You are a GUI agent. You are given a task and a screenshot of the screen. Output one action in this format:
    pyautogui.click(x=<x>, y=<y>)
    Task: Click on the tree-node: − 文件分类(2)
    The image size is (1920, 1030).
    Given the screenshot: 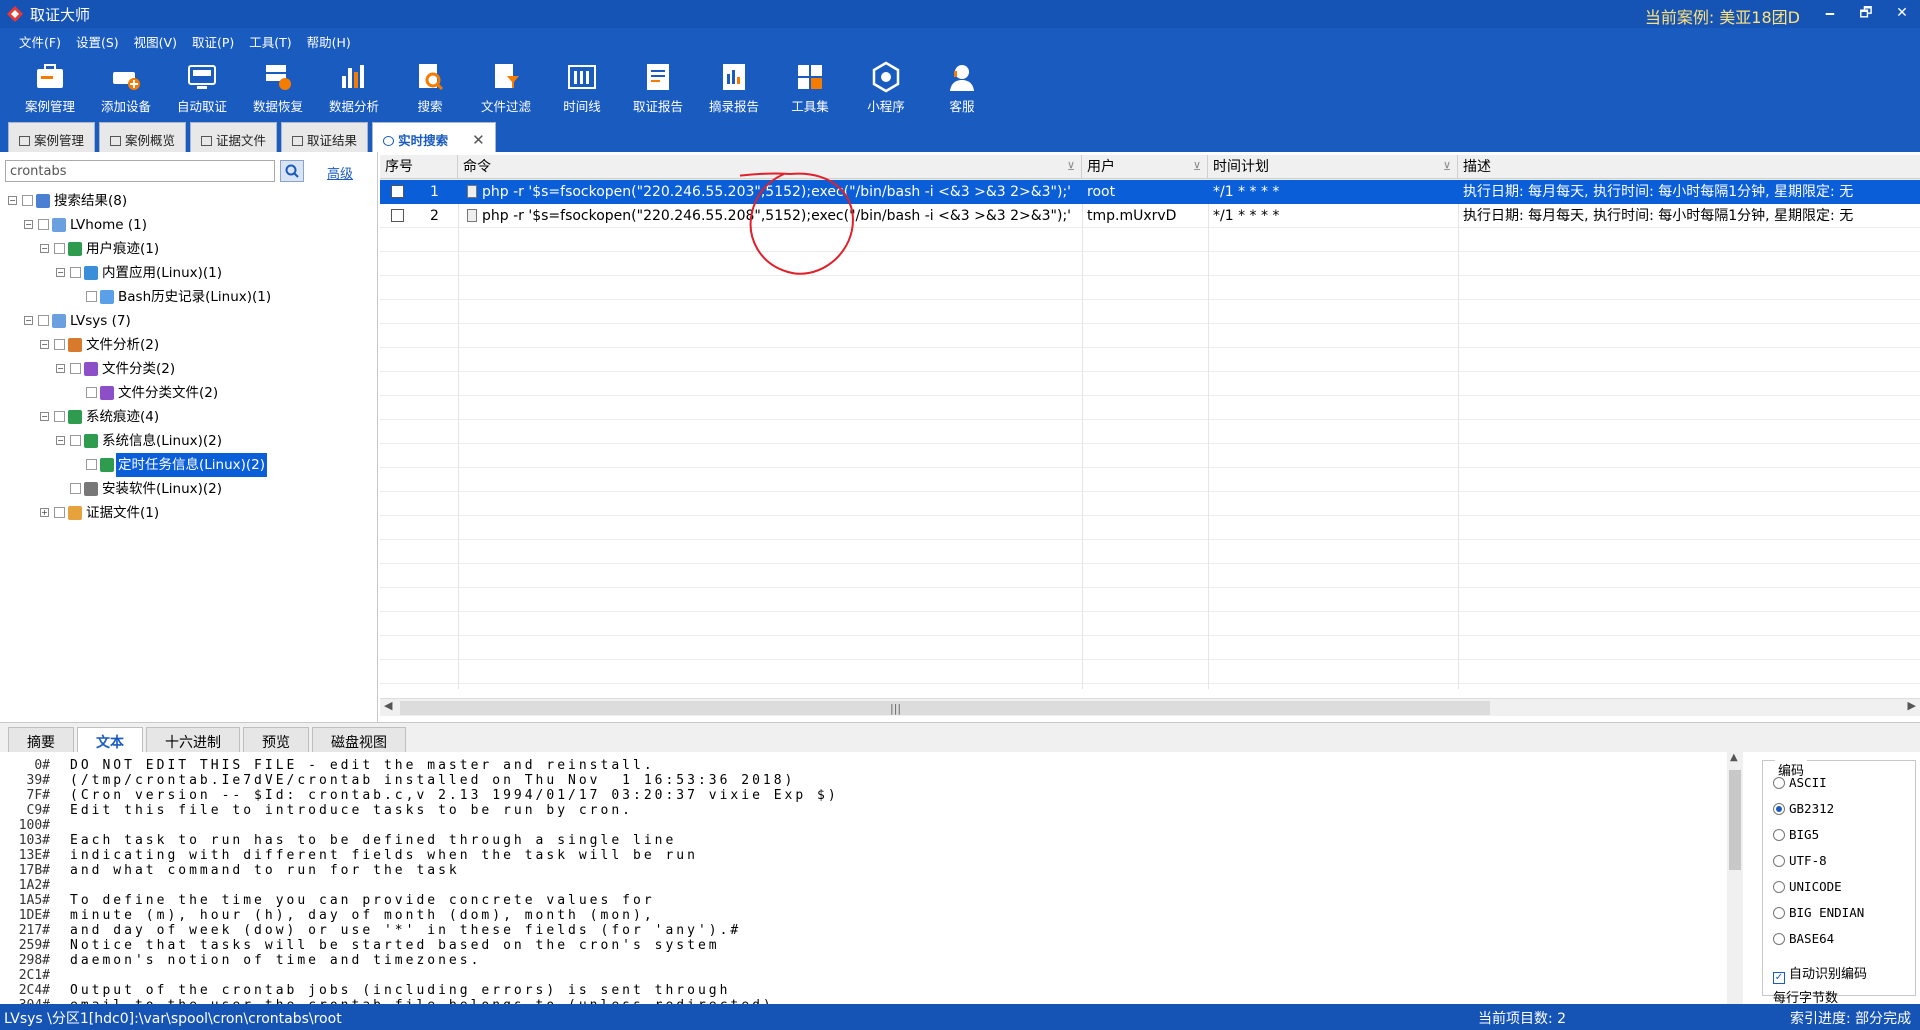 What is the action you would take?
    pyautogui.click(x=189, y=369)
    